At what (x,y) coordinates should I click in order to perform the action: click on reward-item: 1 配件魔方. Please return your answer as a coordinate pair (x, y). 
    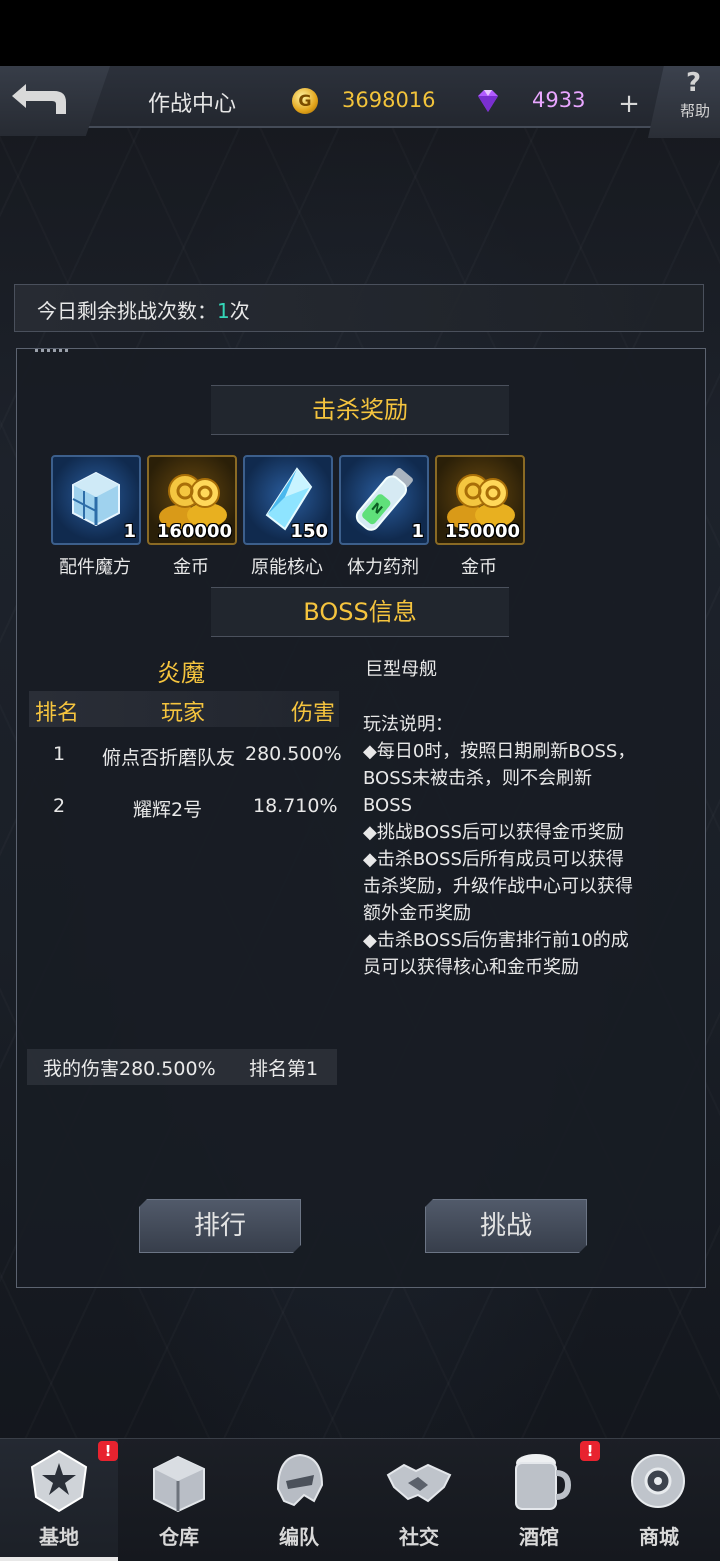
    Looking at the image, I should click on (96, 517).